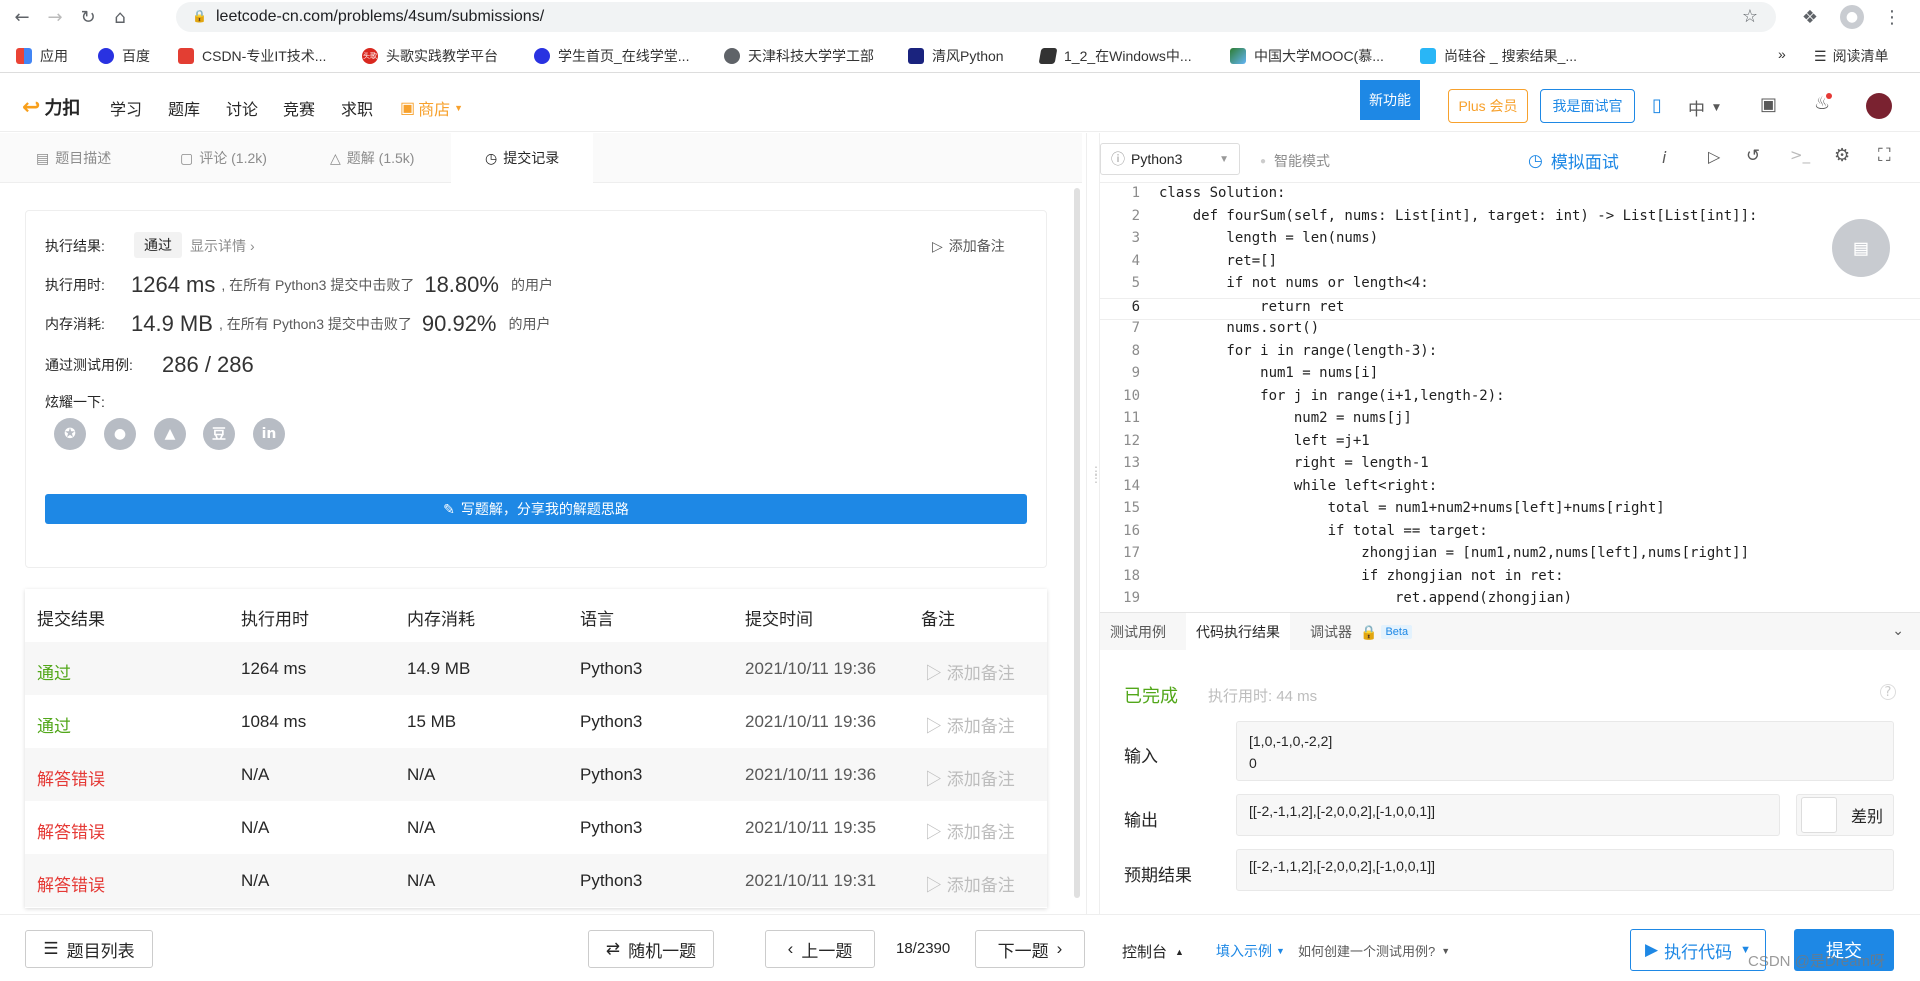 This screenshot has height=981, width=1920. I want to click on language-select: ⓘ Python3 ▼, so click(1170, 159).